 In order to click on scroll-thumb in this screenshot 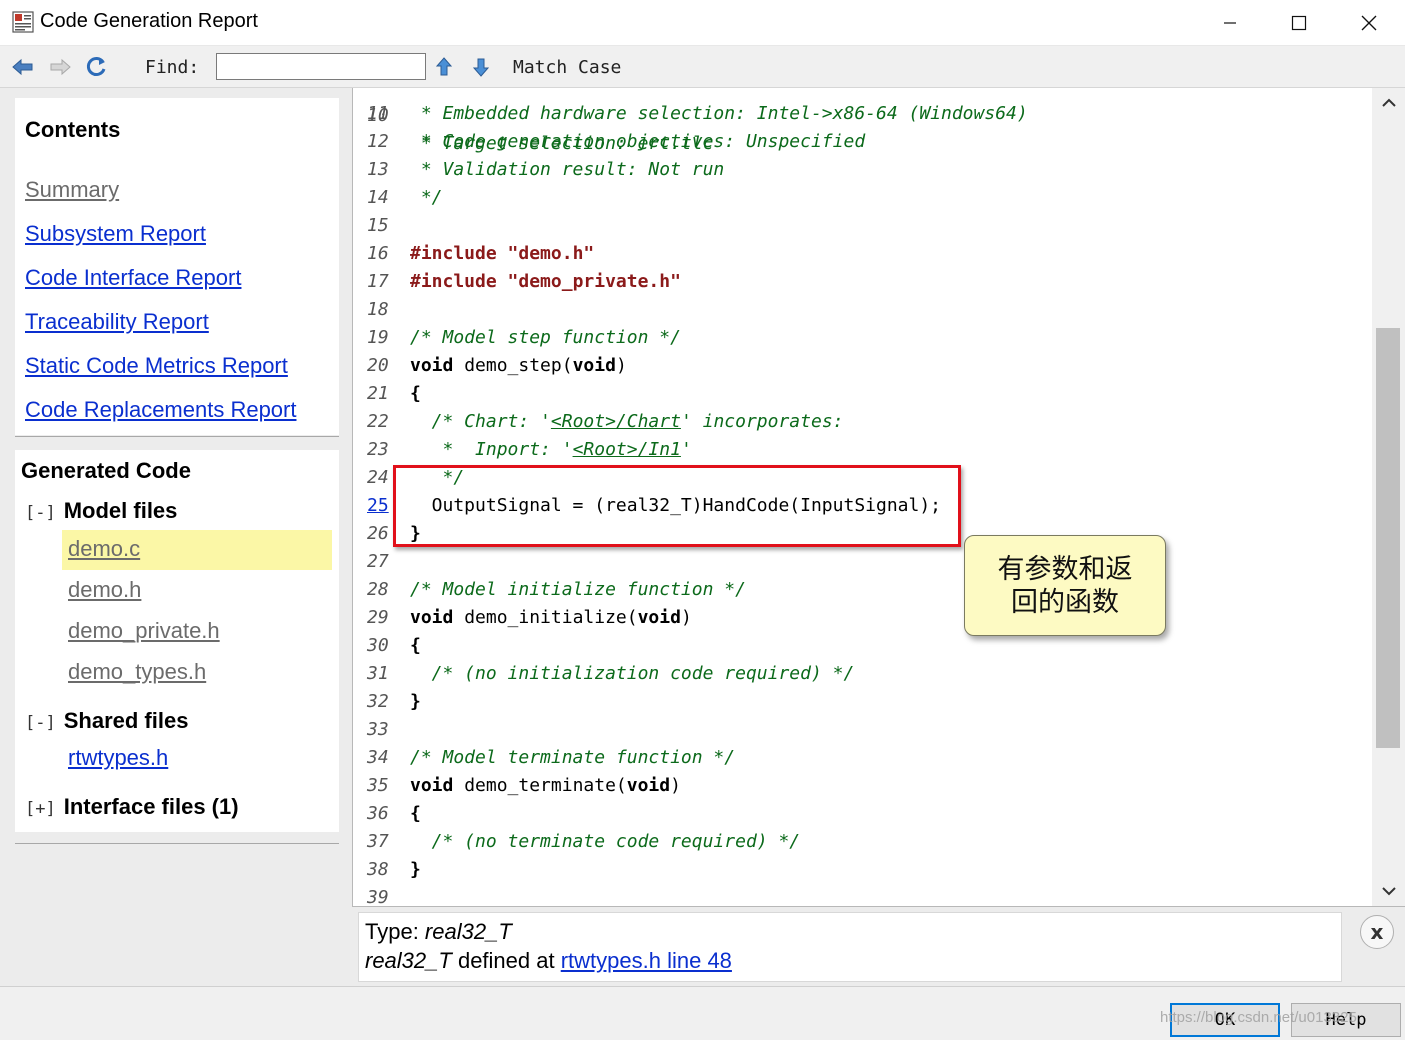, I will do `click(1388, 538)`.